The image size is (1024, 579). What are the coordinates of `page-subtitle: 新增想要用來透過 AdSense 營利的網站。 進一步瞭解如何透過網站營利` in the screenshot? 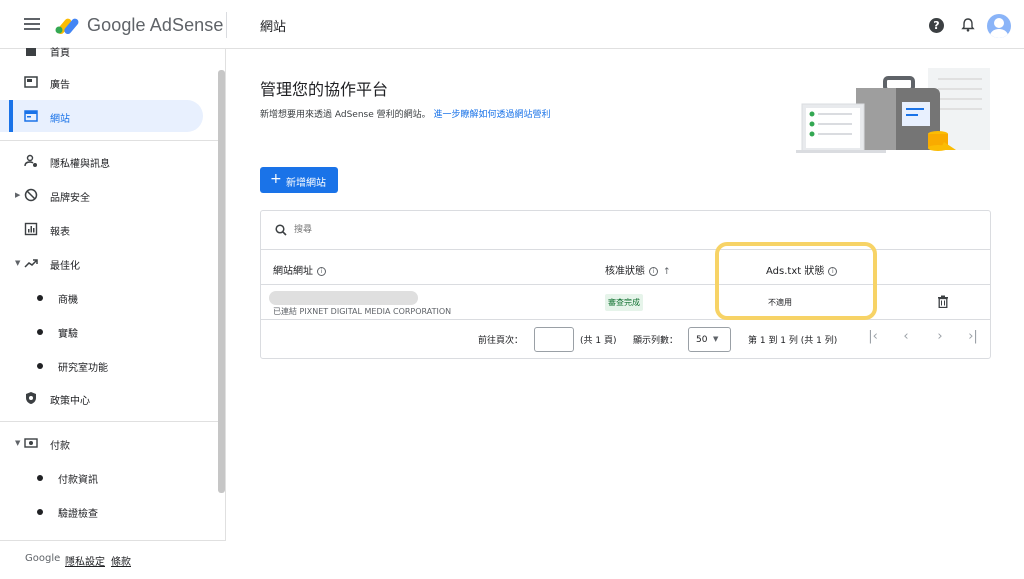 It's located at (405, 113).